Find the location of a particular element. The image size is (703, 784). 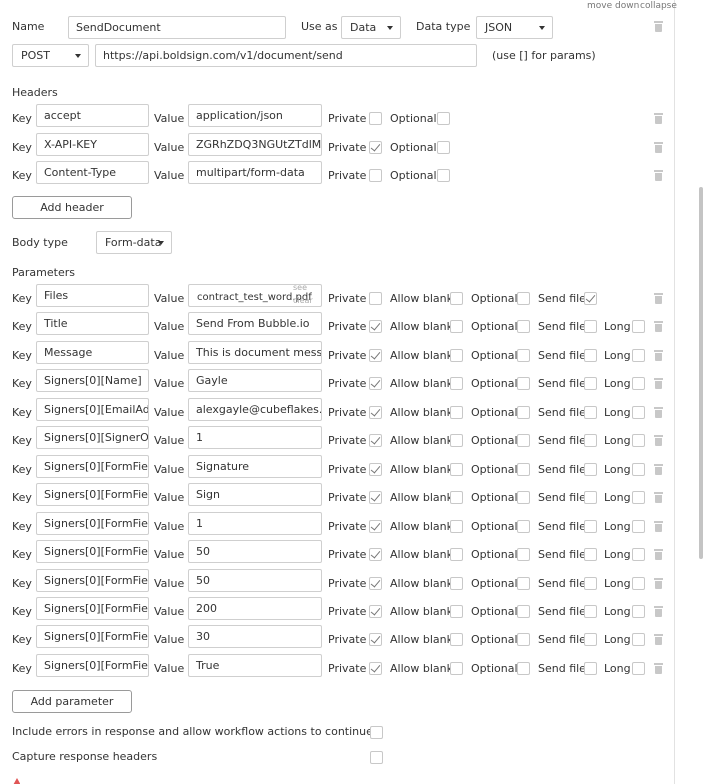

data-type-dropdown: JSON is located at coordinates (514, 27).